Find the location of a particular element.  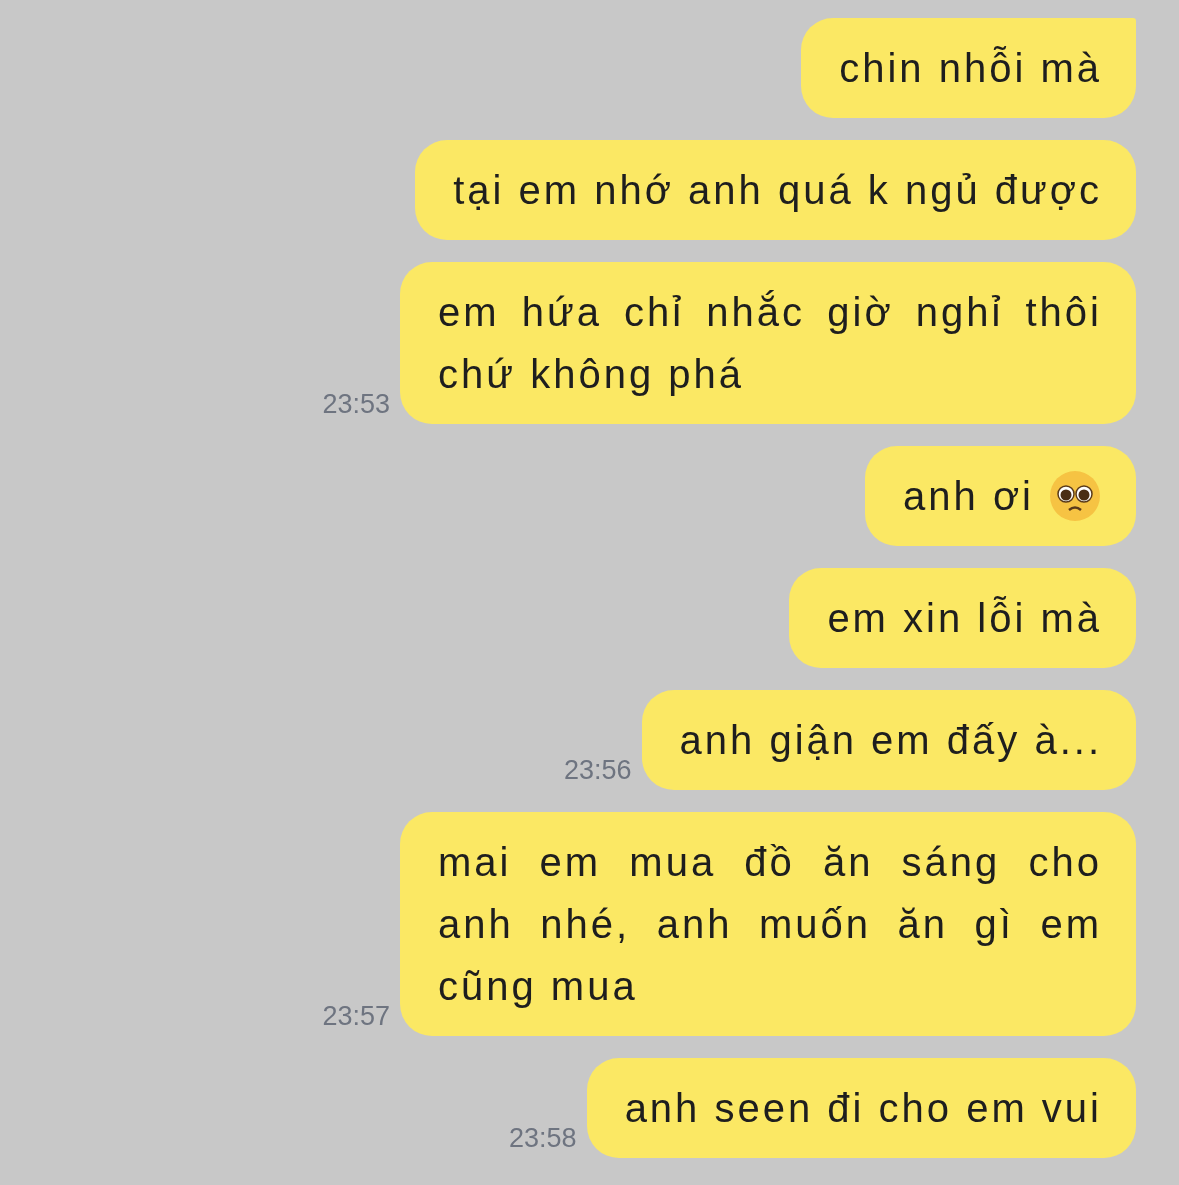

message-time: 23:58 is located at coordinates (543, 1138).